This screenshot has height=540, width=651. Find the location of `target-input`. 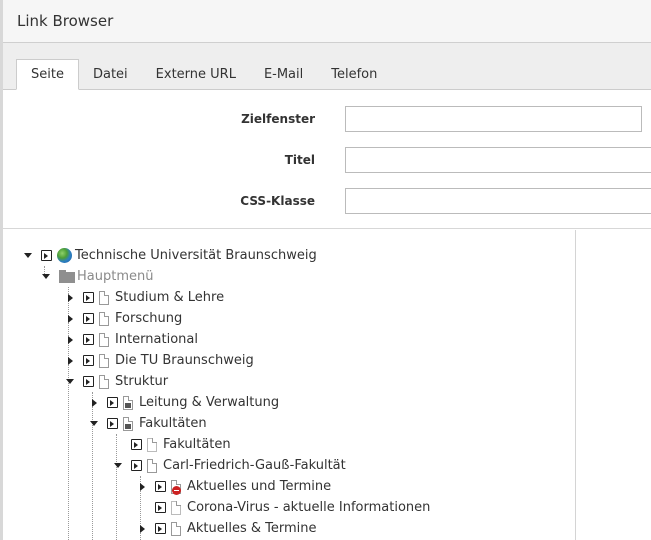

target-input is located at coordinates (493, 119).